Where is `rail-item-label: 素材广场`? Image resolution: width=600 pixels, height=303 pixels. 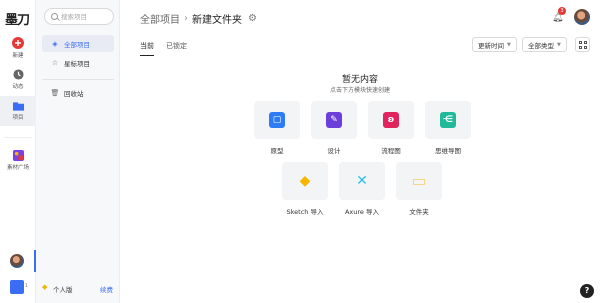
rail-item-label: 素材广场 is located at coordinates (17, 168).